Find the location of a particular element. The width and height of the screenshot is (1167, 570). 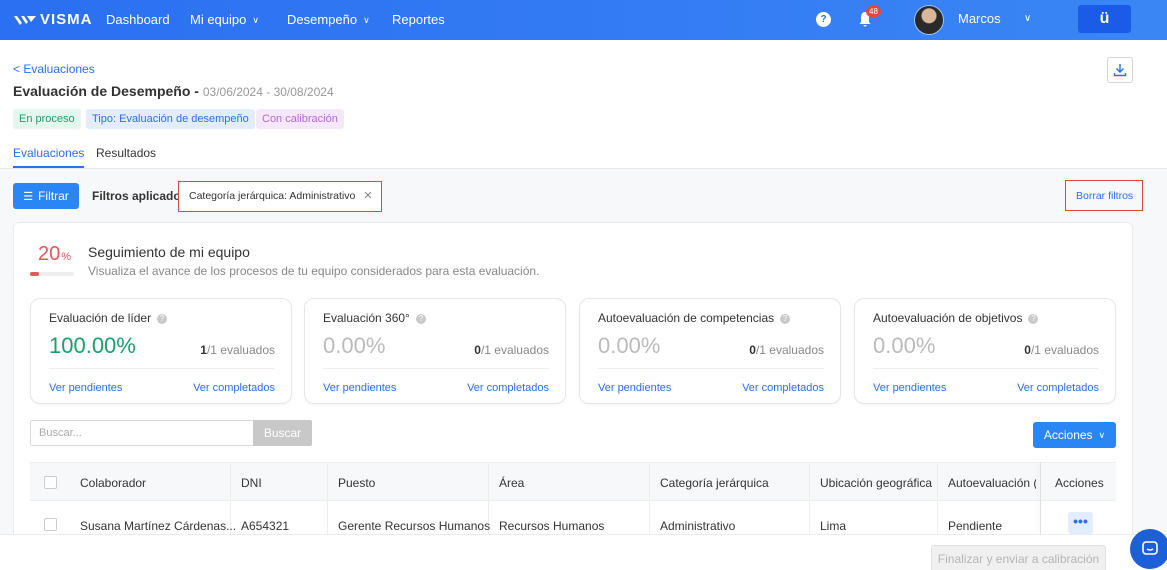

team-progress-fill is located at coordinates (34, 274).